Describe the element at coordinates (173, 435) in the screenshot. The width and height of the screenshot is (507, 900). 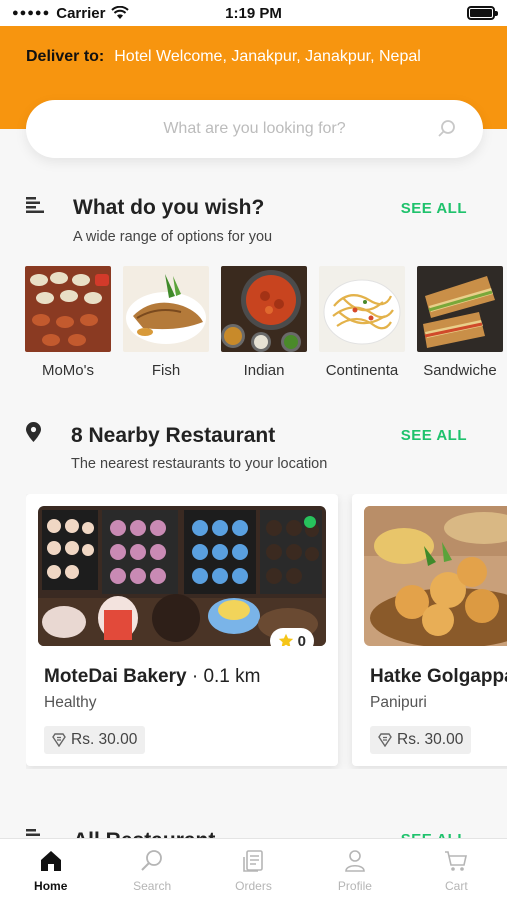
I see `nearby-section-title: 8 Nearby Restaurant` at that location.